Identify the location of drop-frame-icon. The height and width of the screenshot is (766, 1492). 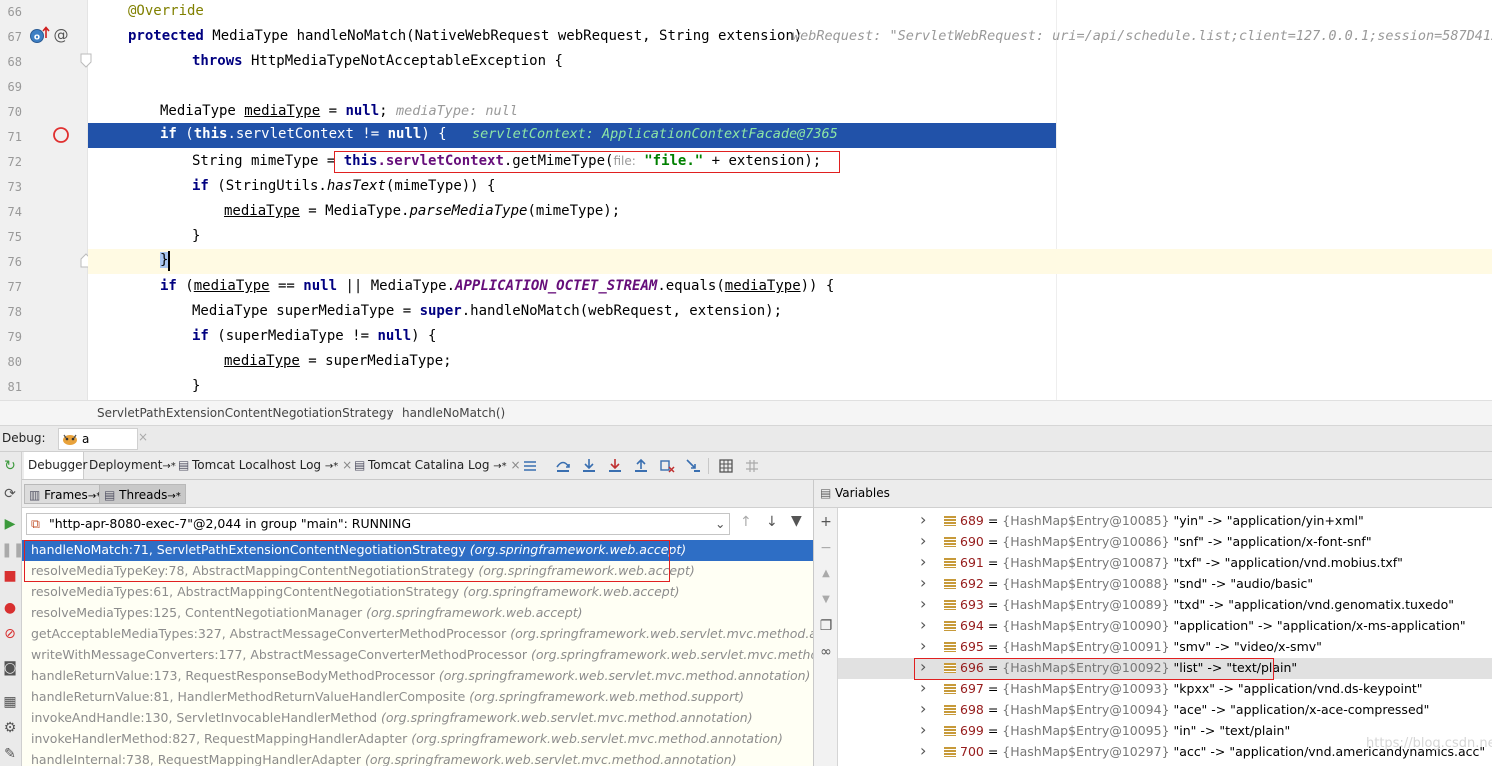
(667, 466).